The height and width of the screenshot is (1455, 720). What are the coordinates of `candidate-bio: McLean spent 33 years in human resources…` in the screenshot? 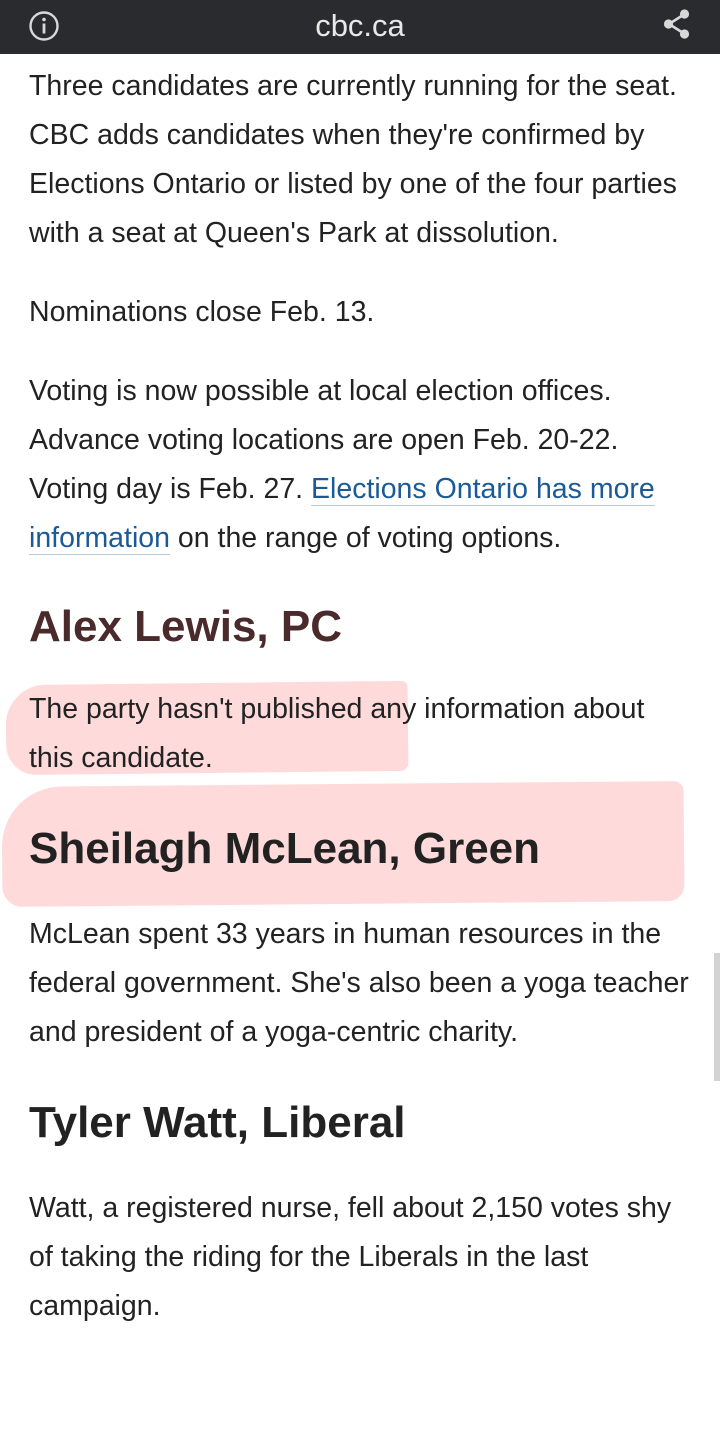 It's located at (359, 983).